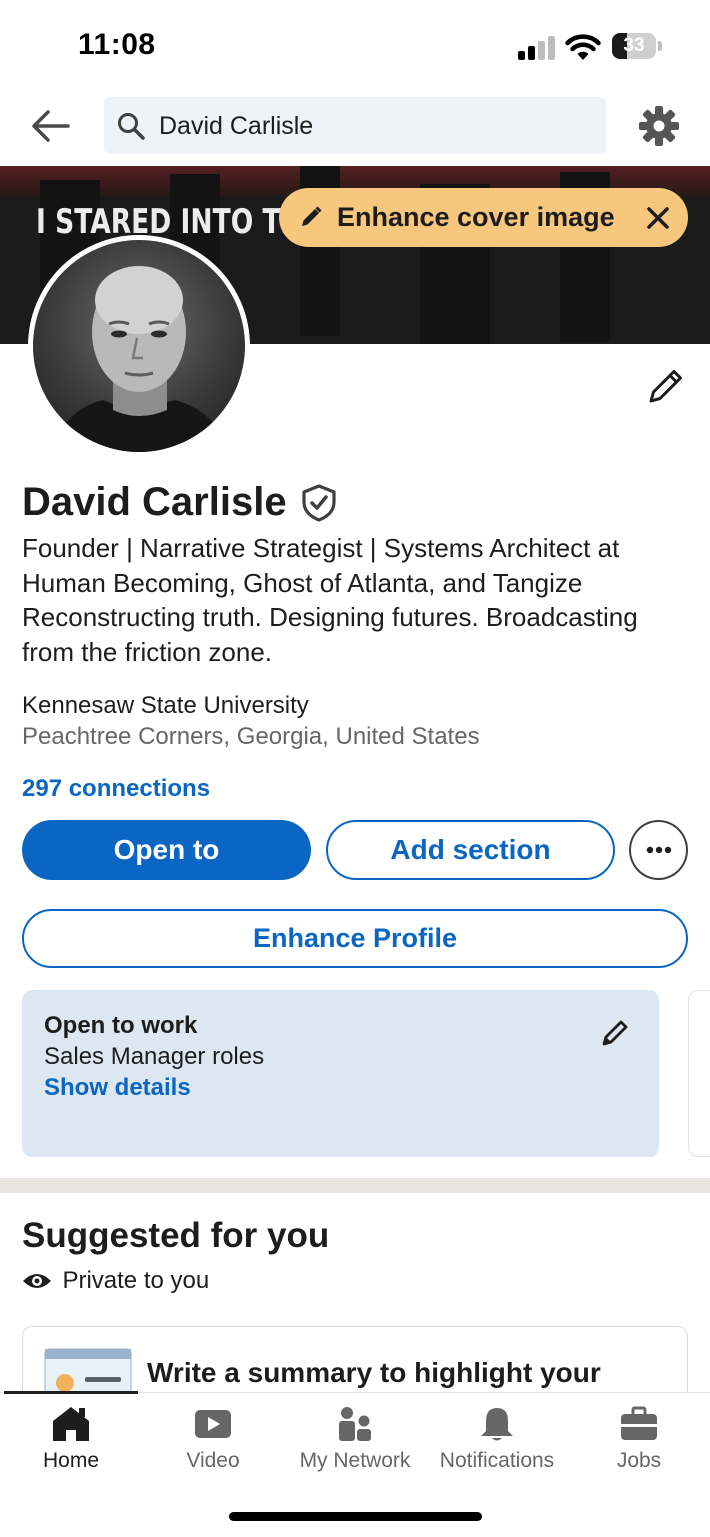 The width and height of the screenshot is (710, 1537). I want to click on status-time: 11:08, so click(117, 44).